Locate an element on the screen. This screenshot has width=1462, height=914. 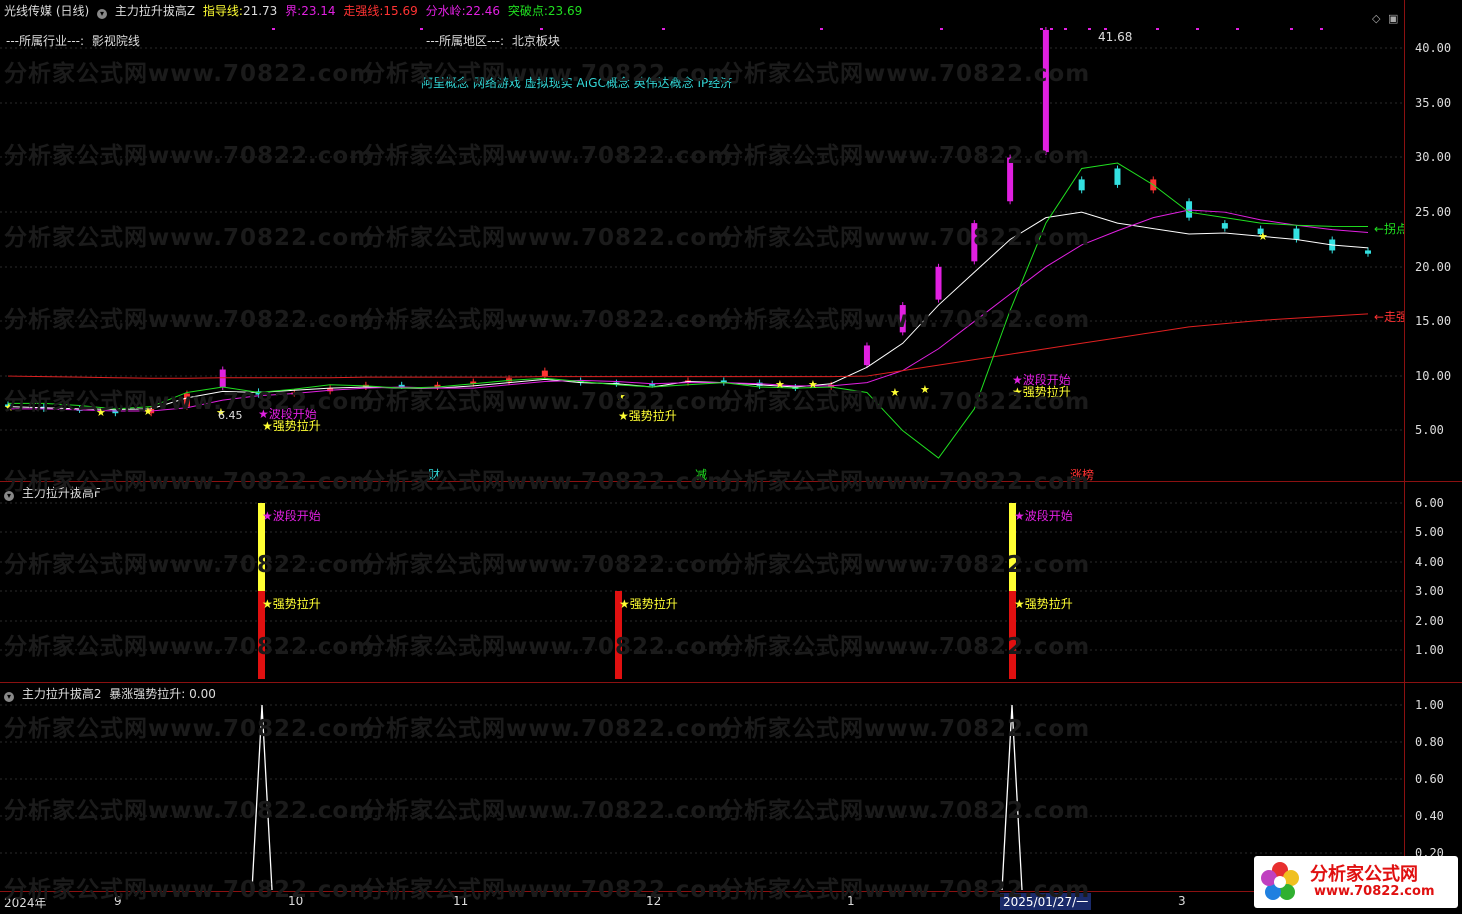
main-tick-10: 10.00 is located at coordinates (1433, 376).